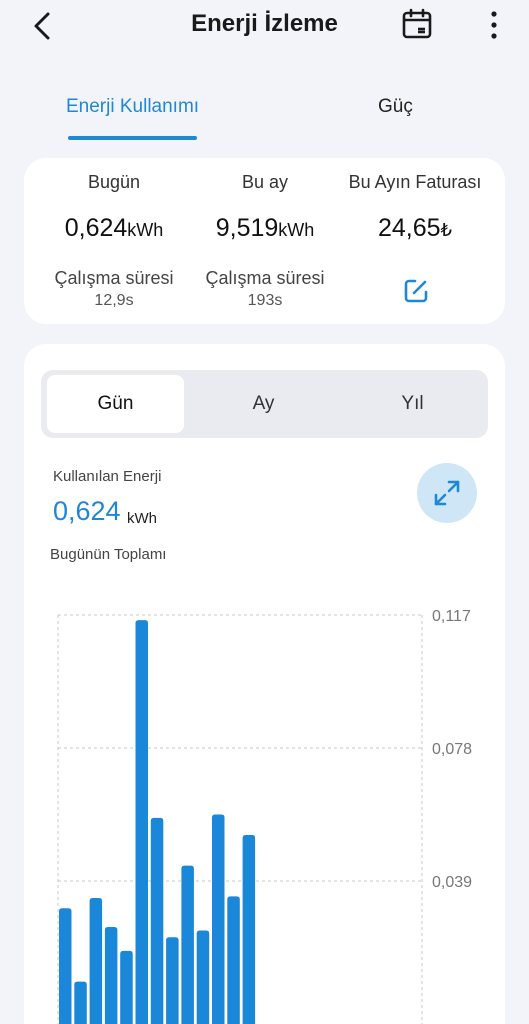 The width and height of the screenshot is (529, 1024). I want to click on today-value: 0,624kWh, so click(114, 228).